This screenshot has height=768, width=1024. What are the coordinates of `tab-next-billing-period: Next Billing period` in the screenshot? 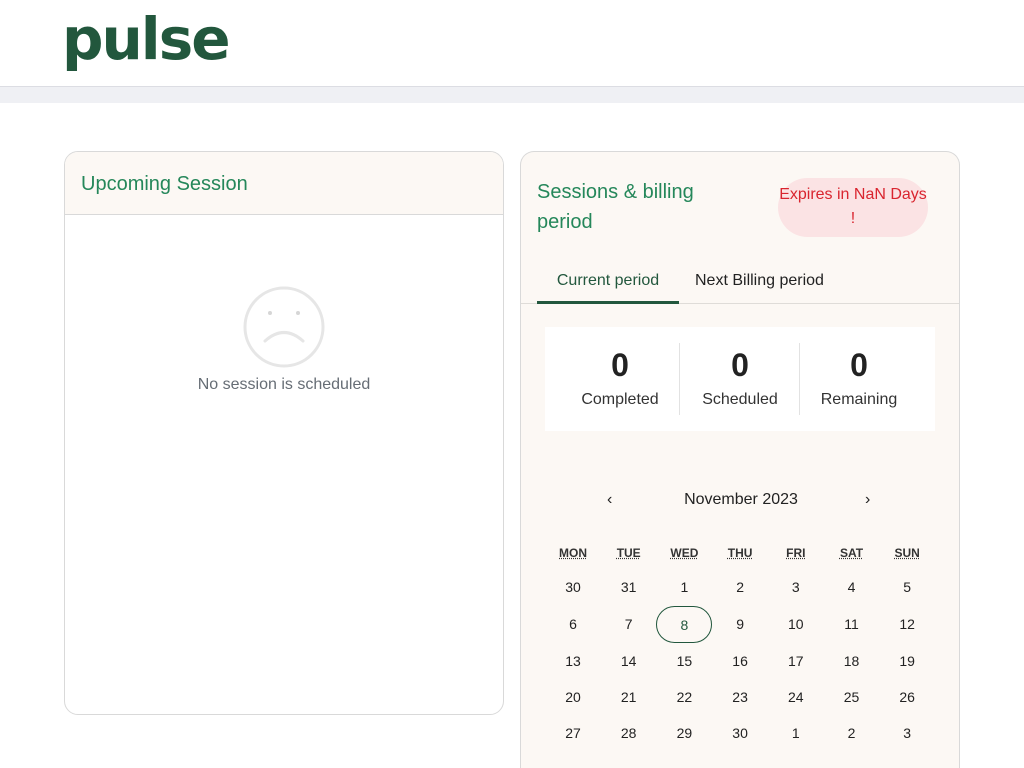 It's located at (759, 283).